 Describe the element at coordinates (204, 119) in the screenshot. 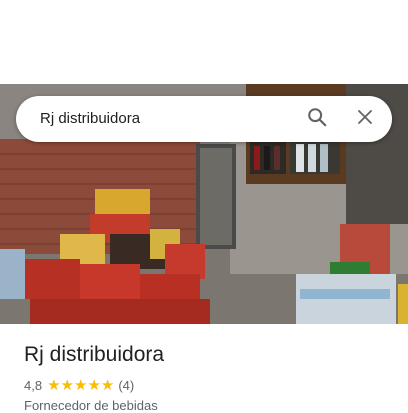

I see `search-bar: Rj distribuidora` at that location.